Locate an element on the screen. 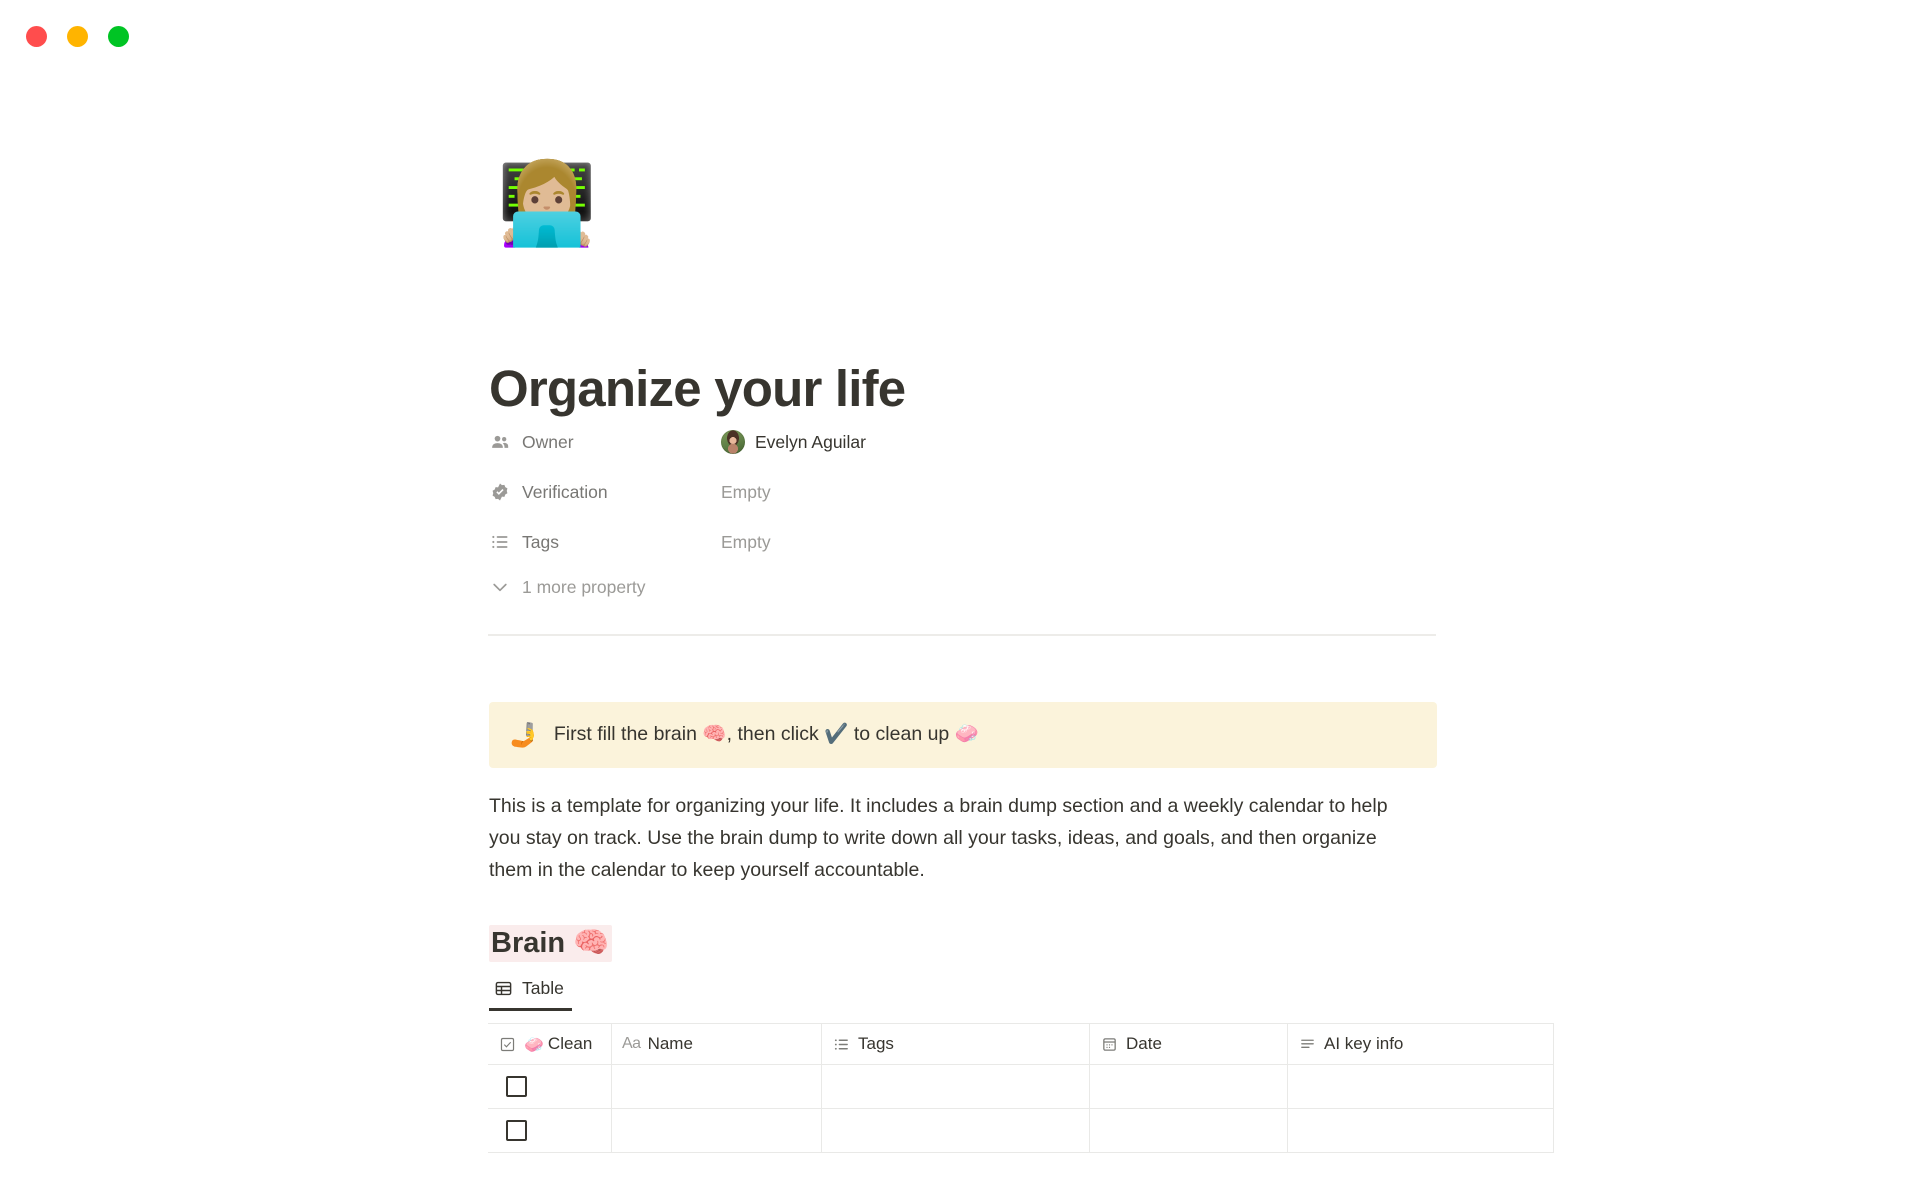 The image size is (1920, 1200). brain-heading-text: Brain 🧠 is located at coordinates (551, 943).